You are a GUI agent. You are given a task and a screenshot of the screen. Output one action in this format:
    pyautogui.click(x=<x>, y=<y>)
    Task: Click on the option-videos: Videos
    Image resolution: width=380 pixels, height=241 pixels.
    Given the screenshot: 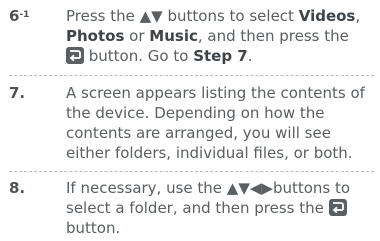 What is the action you would take?
    pyautogui.click(x=327, y=16)
    